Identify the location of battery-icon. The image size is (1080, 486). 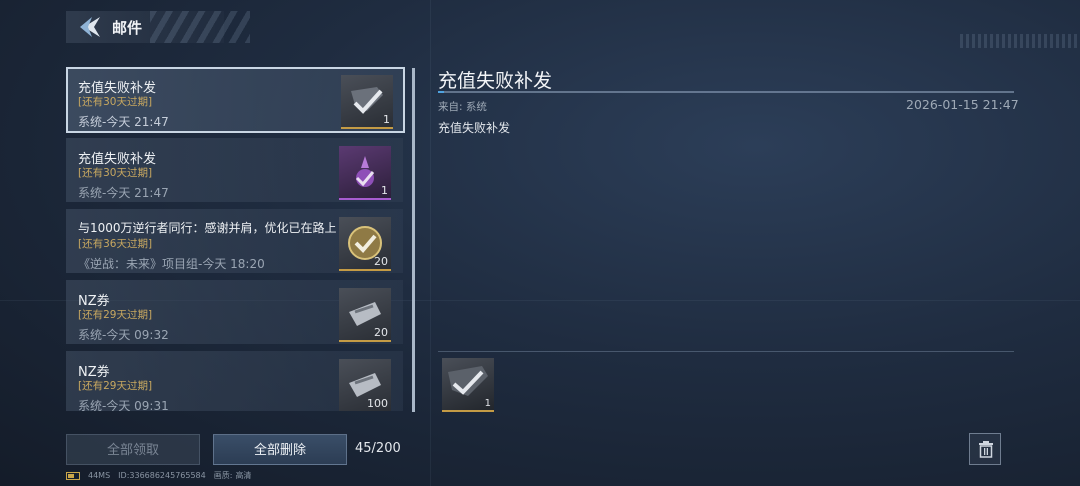
(73, 475).